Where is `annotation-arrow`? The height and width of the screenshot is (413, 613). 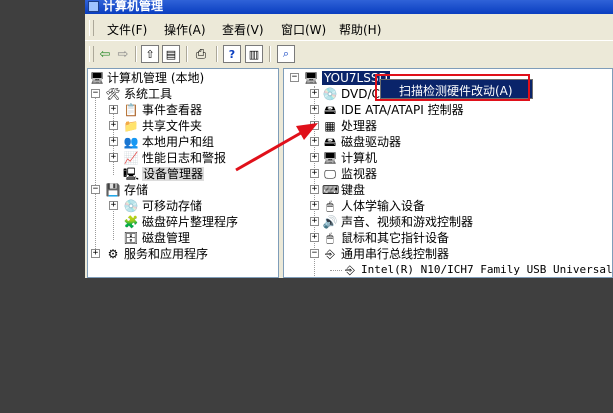
annotation-arrow is located at coordinates (276, 147).